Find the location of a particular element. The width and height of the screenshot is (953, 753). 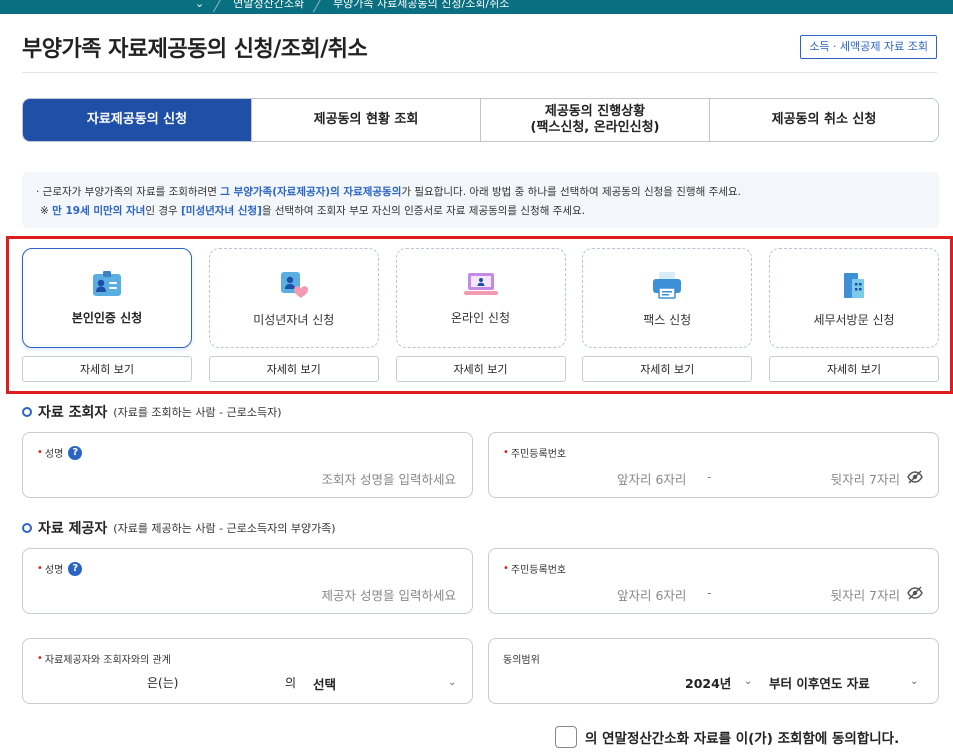

method-card-minor-child: 미성년자녀 신청 is located at coordinates (293, 298).